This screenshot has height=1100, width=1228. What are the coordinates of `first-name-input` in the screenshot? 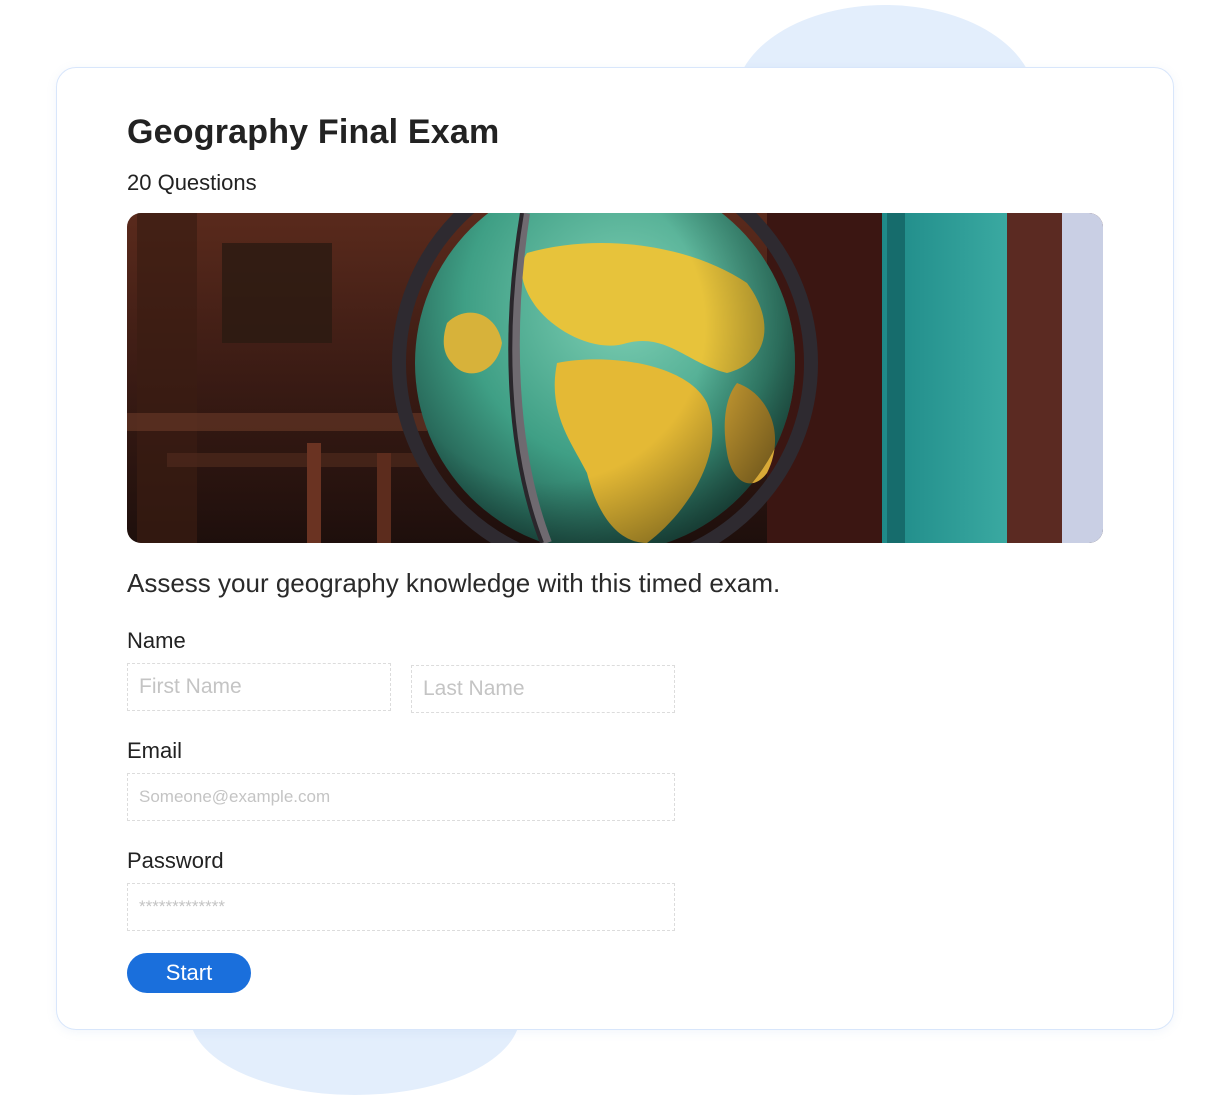 It's located at (259, 687).